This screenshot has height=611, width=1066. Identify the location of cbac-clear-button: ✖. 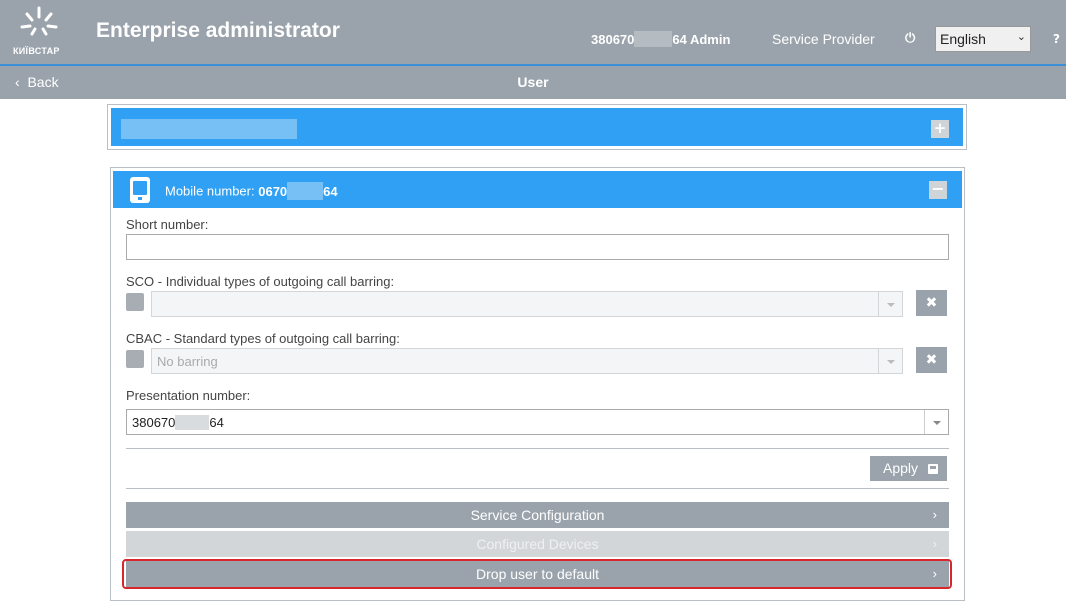
(931, 360).